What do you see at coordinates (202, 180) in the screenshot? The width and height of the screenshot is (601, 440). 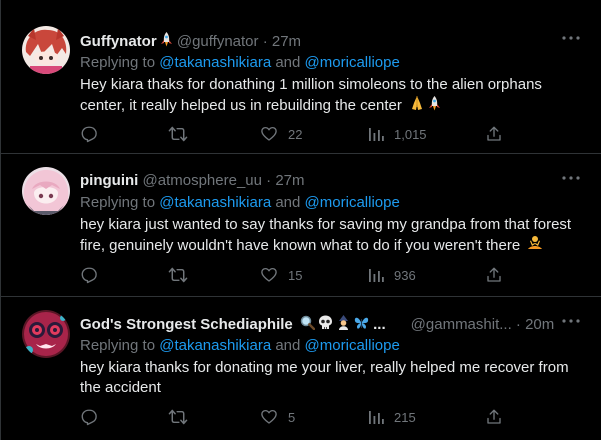 I see `user-handle: @atmosphere_uu` at bounding box center [202, 180].